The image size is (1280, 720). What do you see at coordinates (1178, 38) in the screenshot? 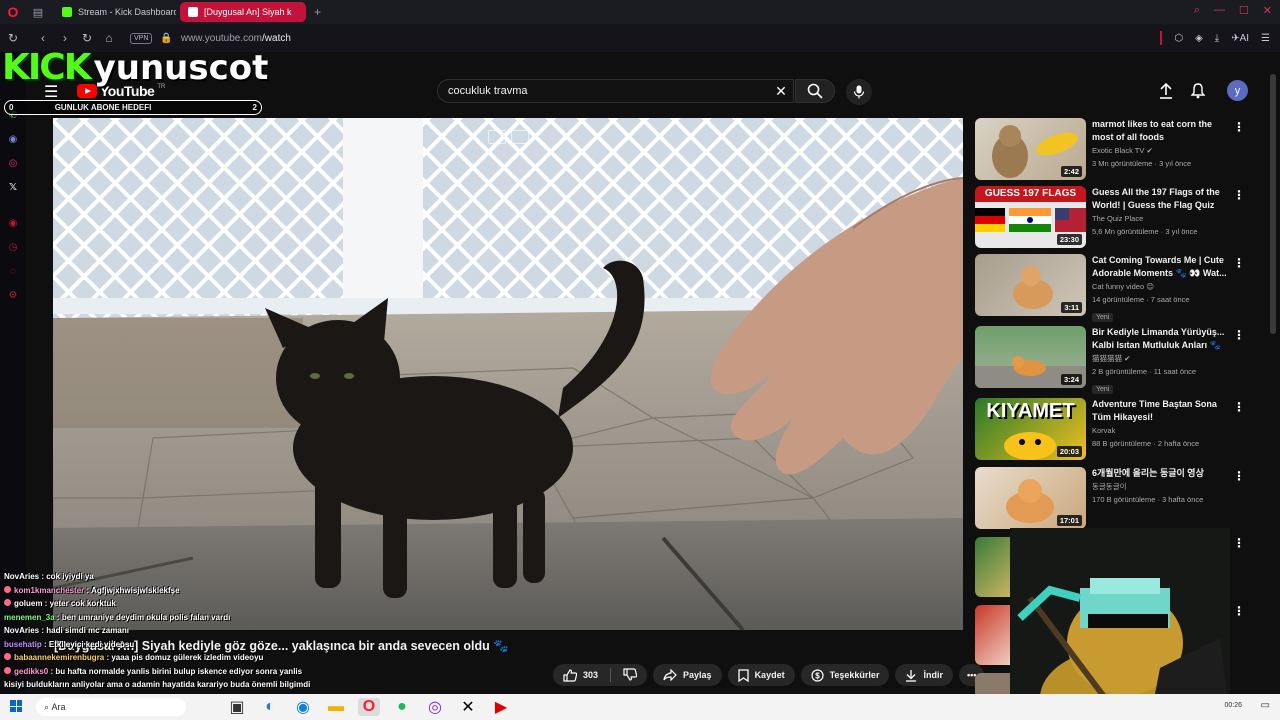
I see `extensions-icon: ⬡` at bounding box center [1178, 38].